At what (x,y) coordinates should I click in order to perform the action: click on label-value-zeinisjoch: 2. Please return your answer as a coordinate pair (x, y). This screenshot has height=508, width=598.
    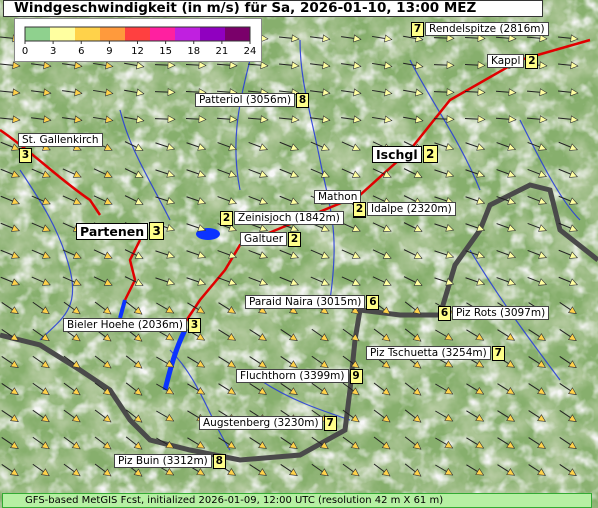
    Looking at the image, I should click on (226, 218).